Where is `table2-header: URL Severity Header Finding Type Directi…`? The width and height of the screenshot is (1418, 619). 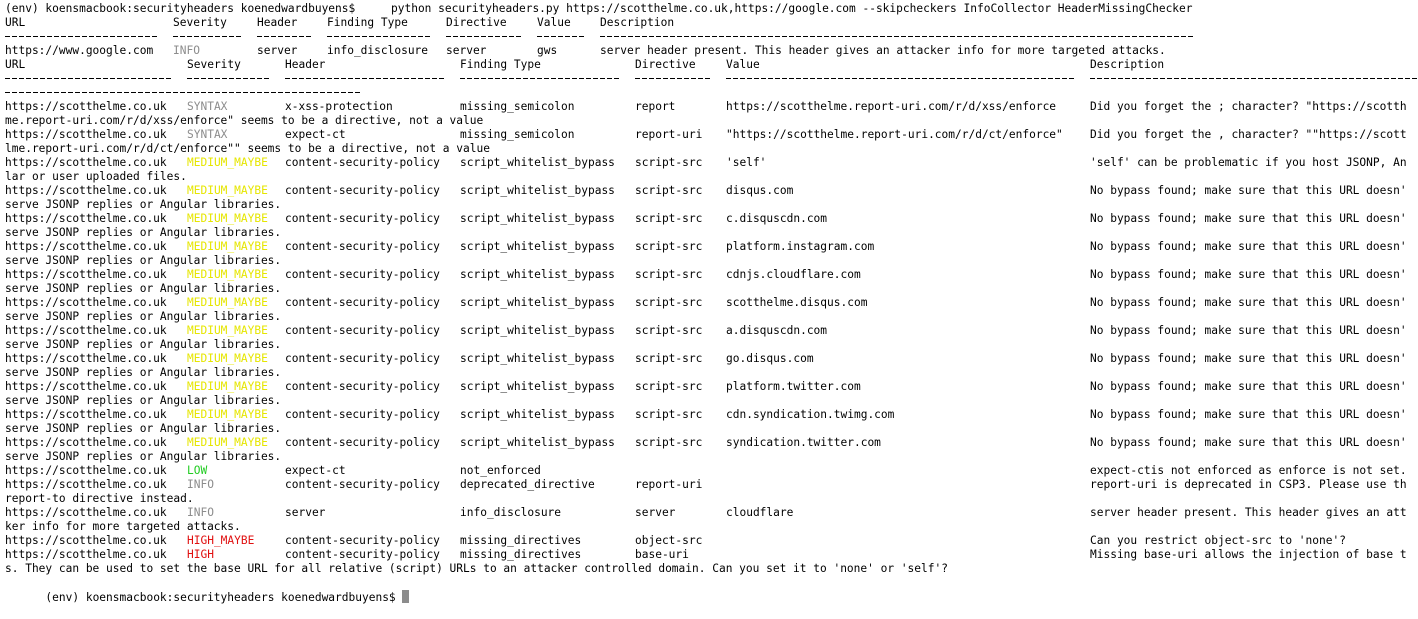
table2-header: URL Severity Header Finding Type Directi… is located at coordinates (709, 65).